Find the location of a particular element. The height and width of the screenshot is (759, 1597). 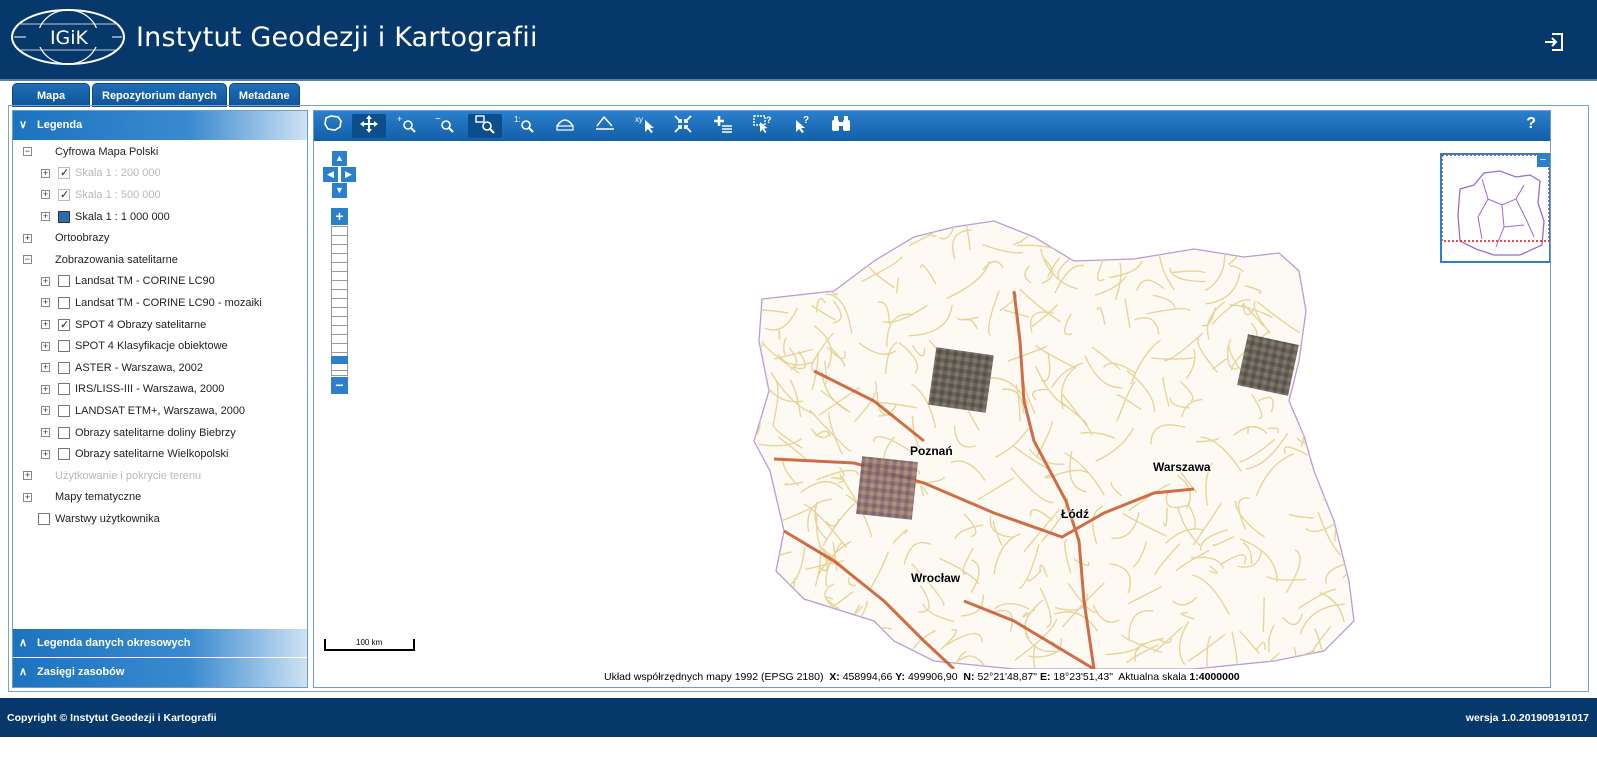

scale-bar: 100 km is located at coordinates (369, 644).